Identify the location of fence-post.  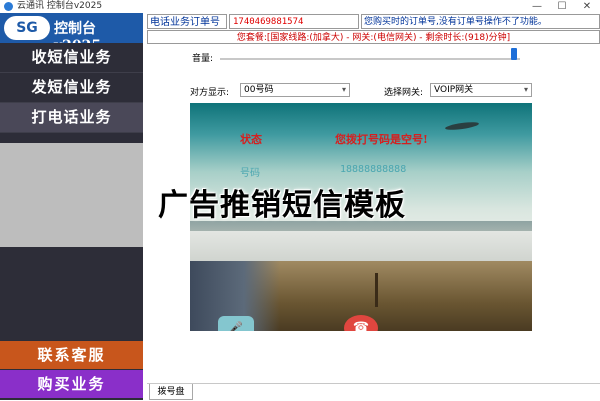
(376, 290).